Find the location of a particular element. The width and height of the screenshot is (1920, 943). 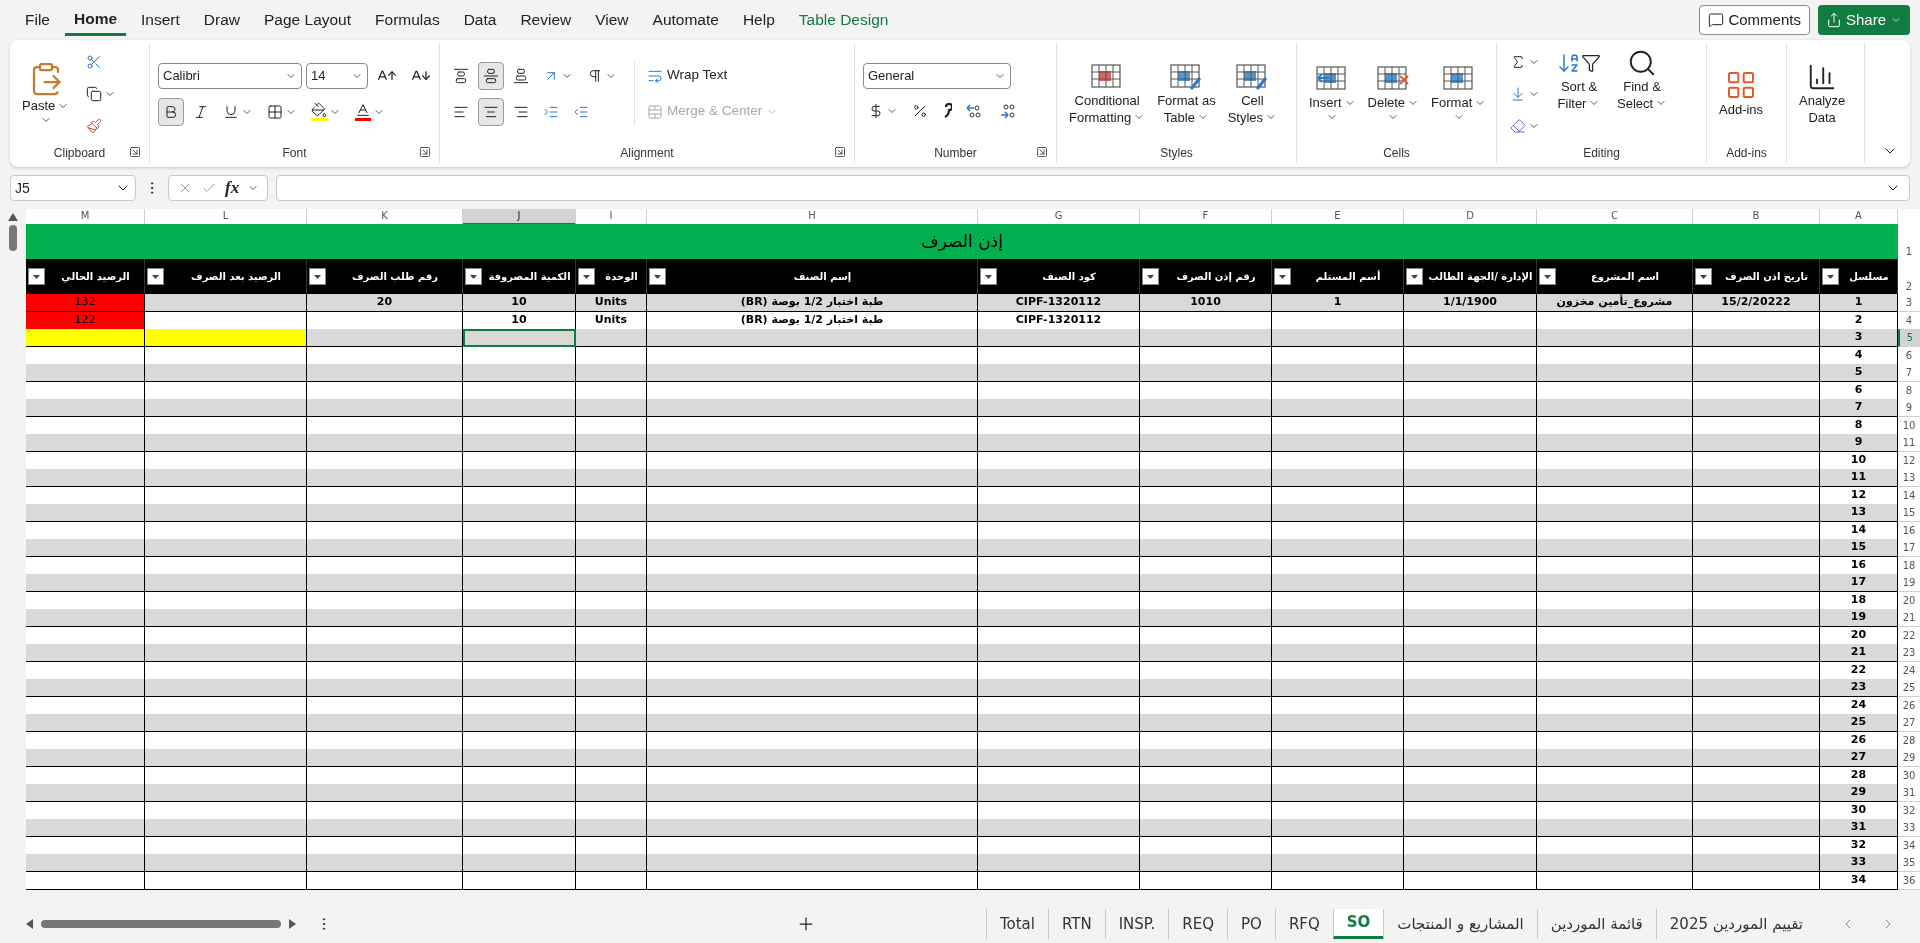

menu-tab: Help is located at coordinates (758, 20).